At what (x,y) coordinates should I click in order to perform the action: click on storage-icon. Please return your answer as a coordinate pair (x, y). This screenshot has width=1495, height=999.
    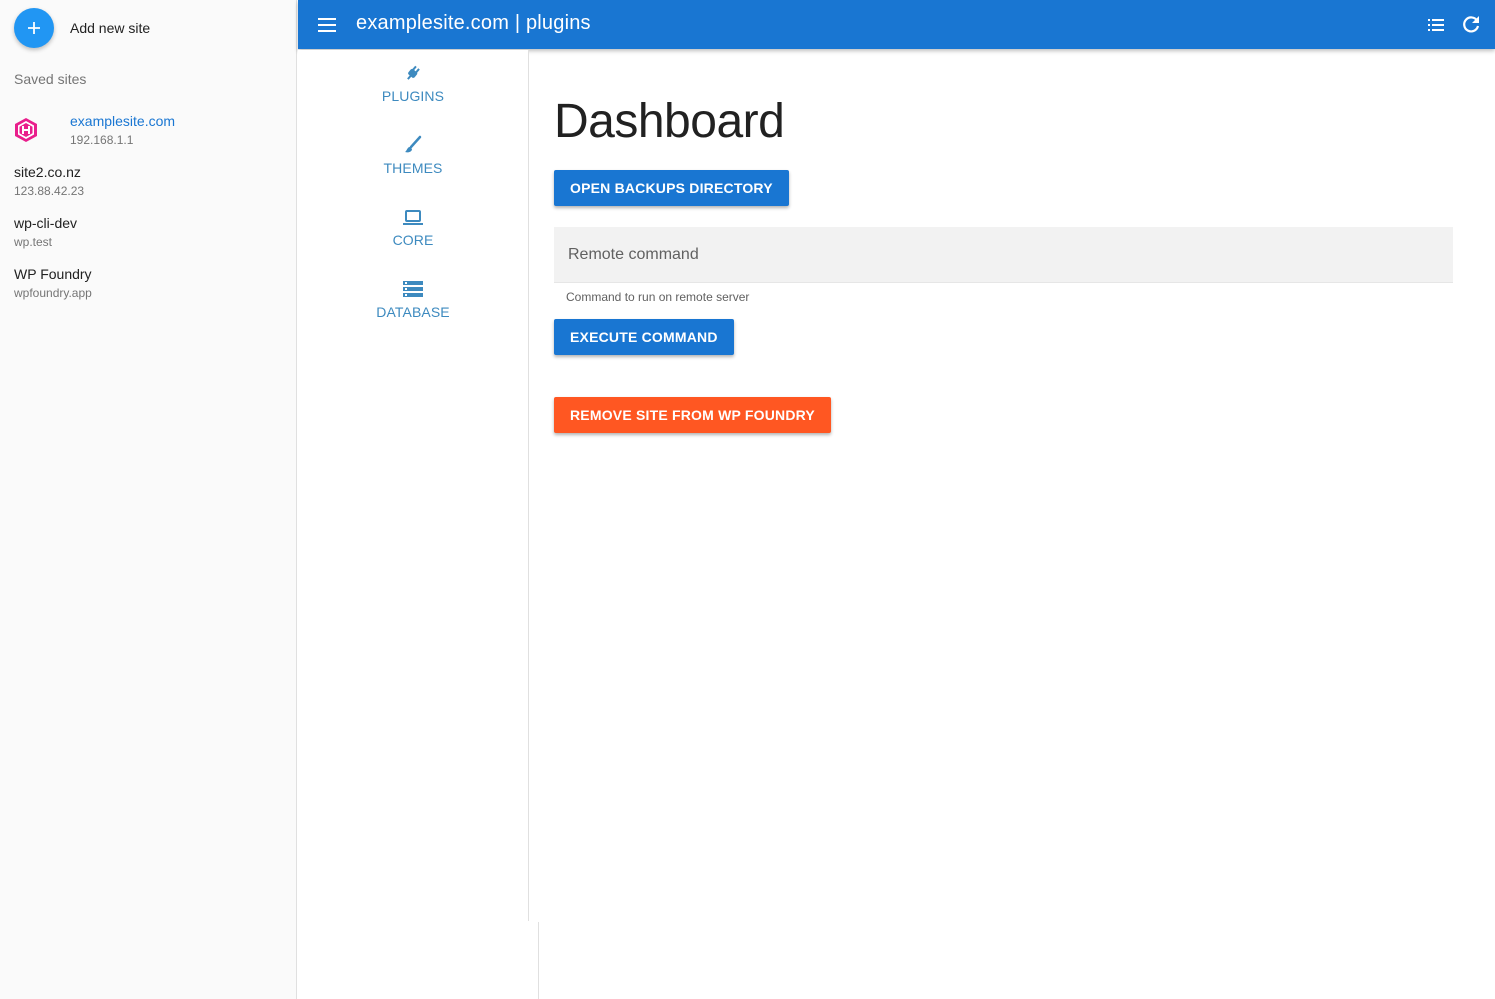
    Looking at the image, I should click on (413, 289).